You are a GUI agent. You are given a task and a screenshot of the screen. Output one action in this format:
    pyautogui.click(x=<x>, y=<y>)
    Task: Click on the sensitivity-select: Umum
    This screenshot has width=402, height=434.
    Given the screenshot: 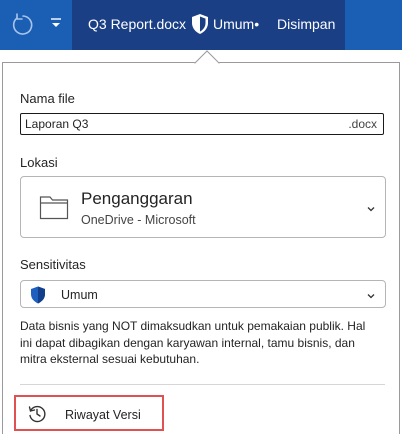 What is the action you would take?
    pyautogui.click(x=203, y=294)
    